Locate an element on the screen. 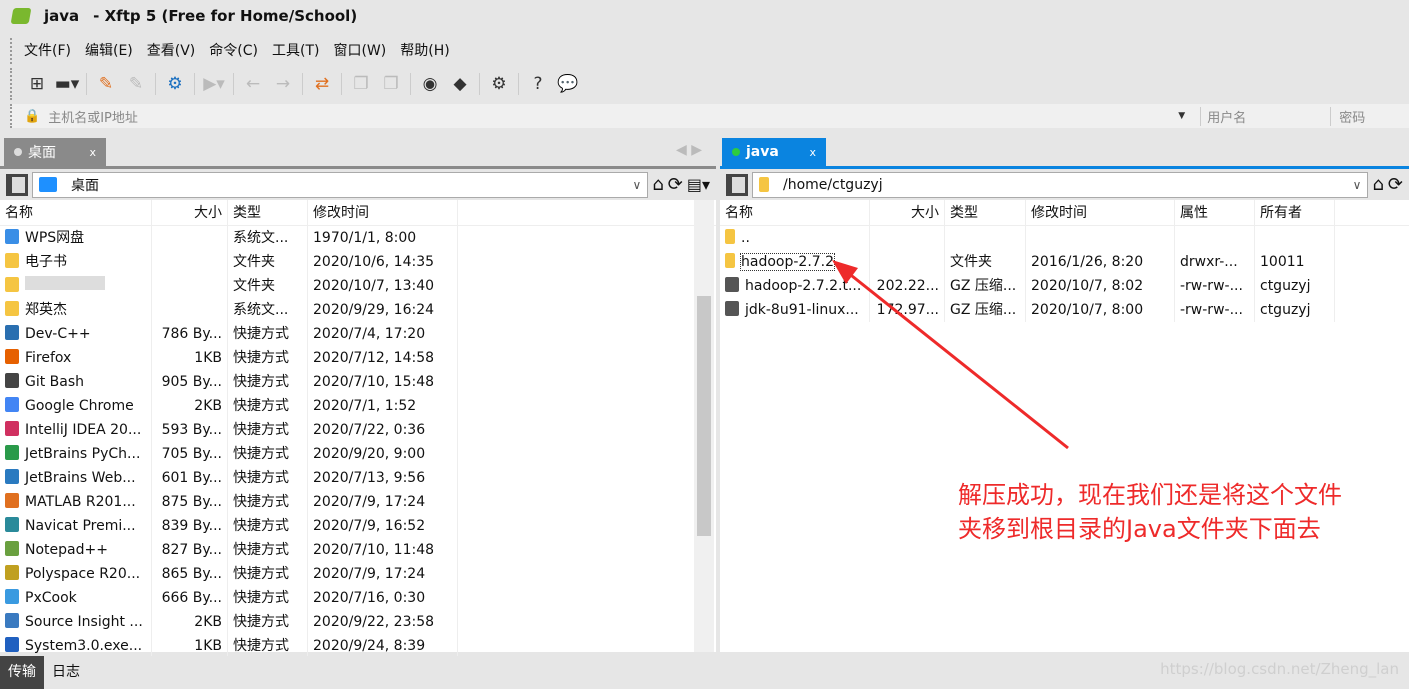  name-cell: Notepad++ is located at coordinates (76, 550).